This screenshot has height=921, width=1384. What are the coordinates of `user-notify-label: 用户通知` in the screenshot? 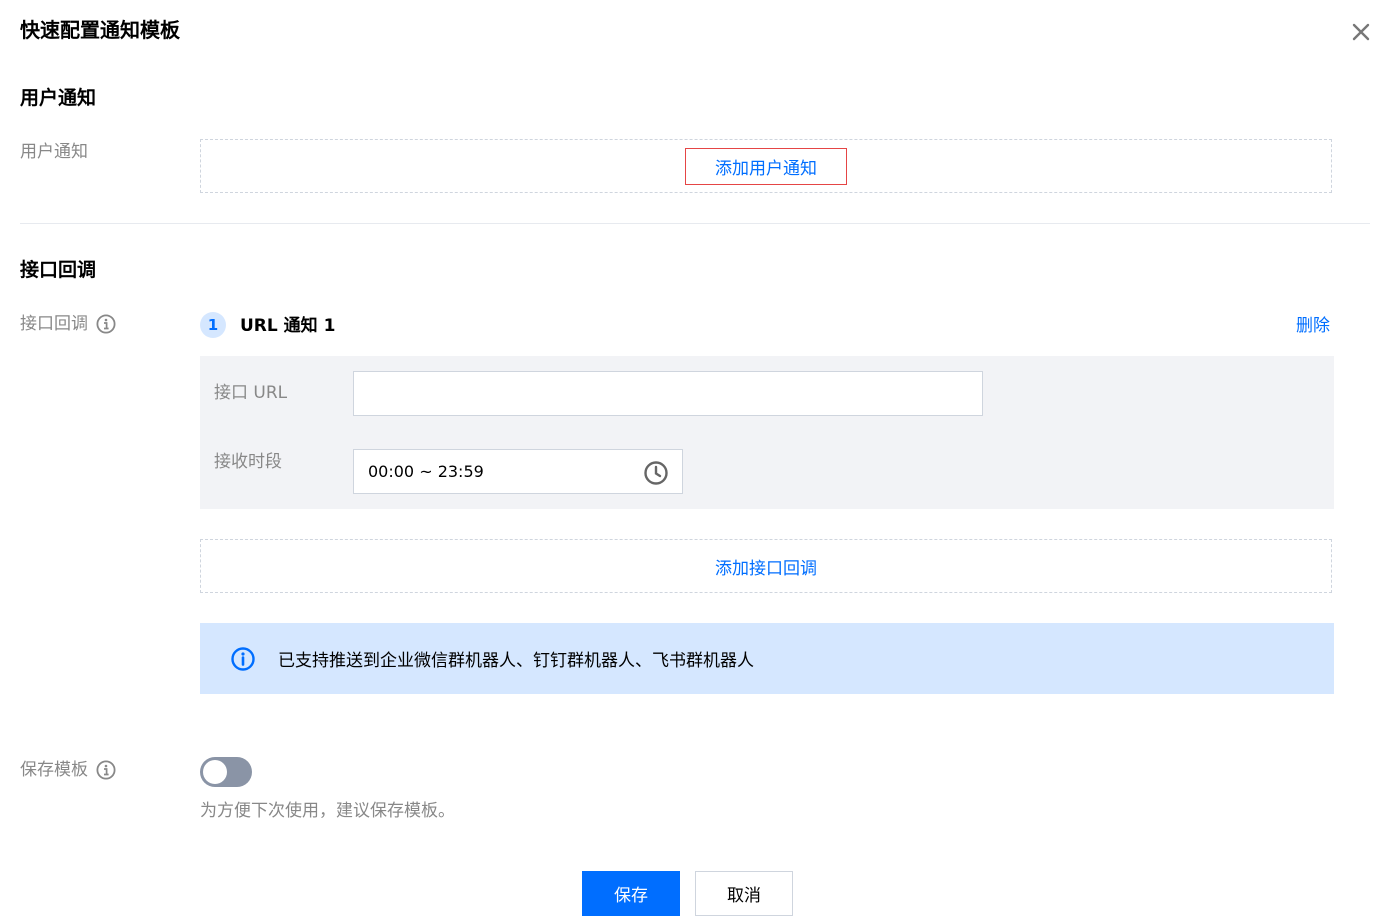 It's located at (54, 152).